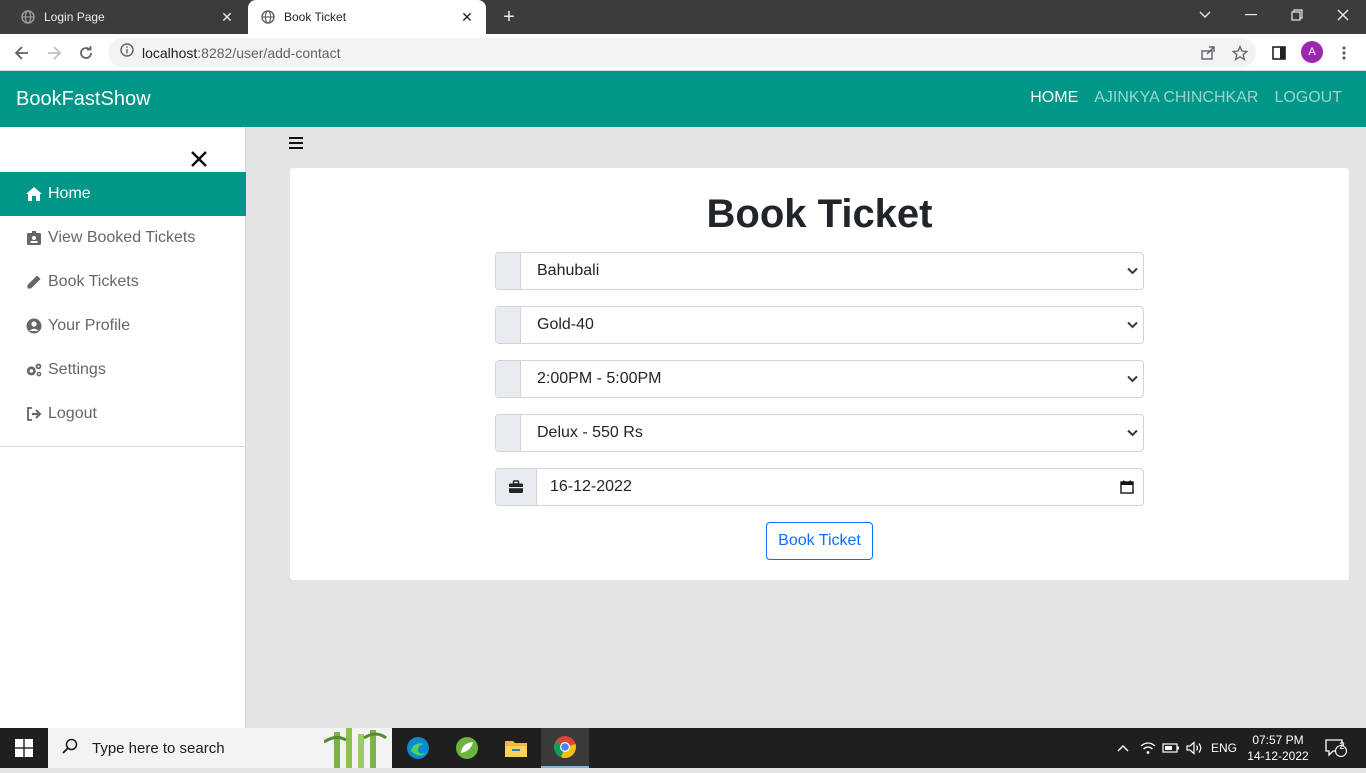 The height and width of the screenshot is (773, 1366). Describe the element at coordinates (1344, 53) in the screenshot. I see `menu-kebab-icon` at that location.